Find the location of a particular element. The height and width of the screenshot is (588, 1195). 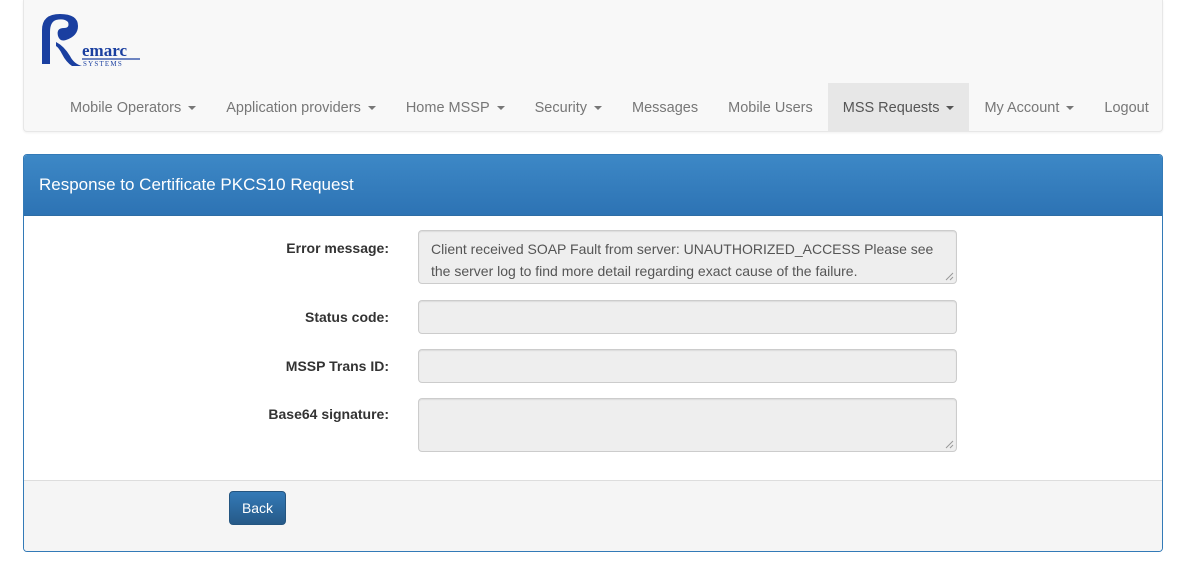

status-code-label: Status code: is located at coordinates (346, 317).